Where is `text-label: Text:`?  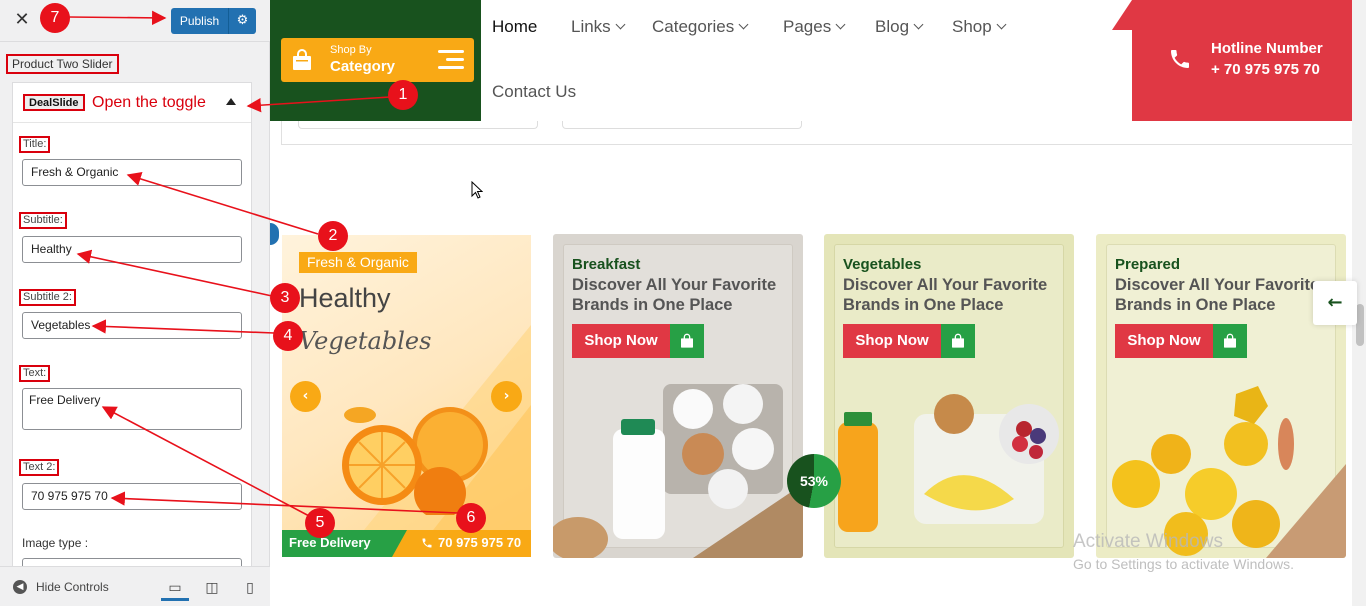
text-label: Text: is located at coordinates (35, 373).